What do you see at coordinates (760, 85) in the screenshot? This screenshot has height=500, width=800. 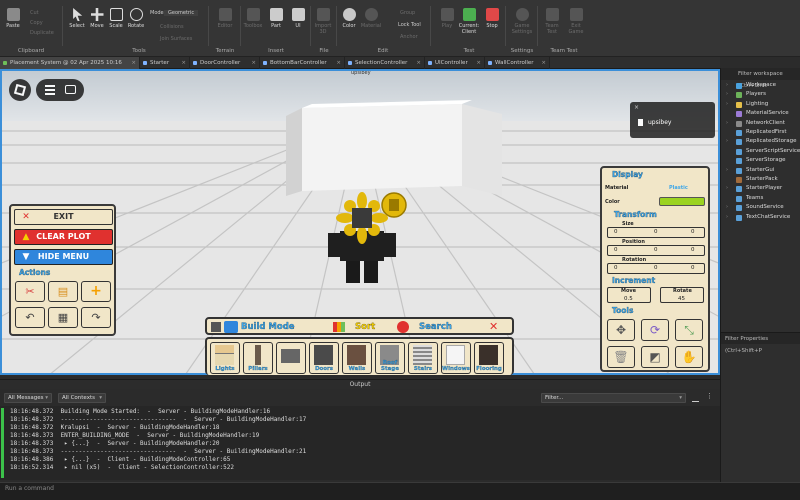 I see `explorer-item: › Workspace` at bounding box center [760, 85].